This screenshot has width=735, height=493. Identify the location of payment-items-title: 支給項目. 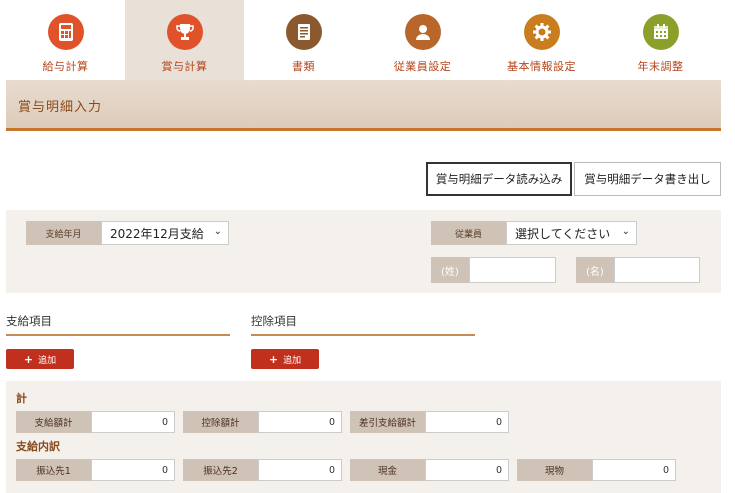
(29, 321).